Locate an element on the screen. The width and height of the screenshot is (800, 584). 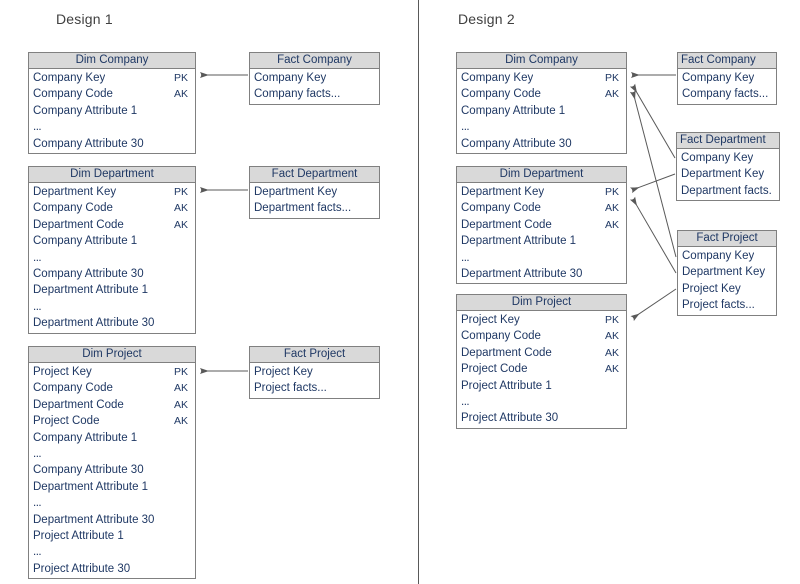
entity-row: Company Key is located at coordinates (727, 78).